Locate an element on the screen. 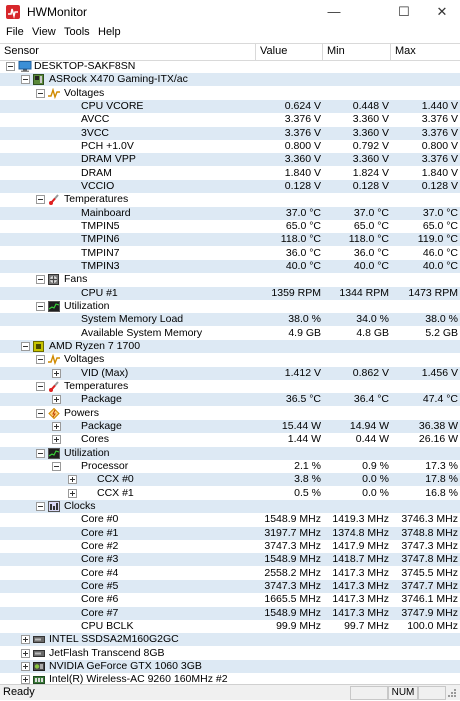  device-row-intel-r-wireless-ac-9260-160mhz-2: Intel(R) Wireless-AC 9260 160MHz #2 is located at coordinates (230, 678).